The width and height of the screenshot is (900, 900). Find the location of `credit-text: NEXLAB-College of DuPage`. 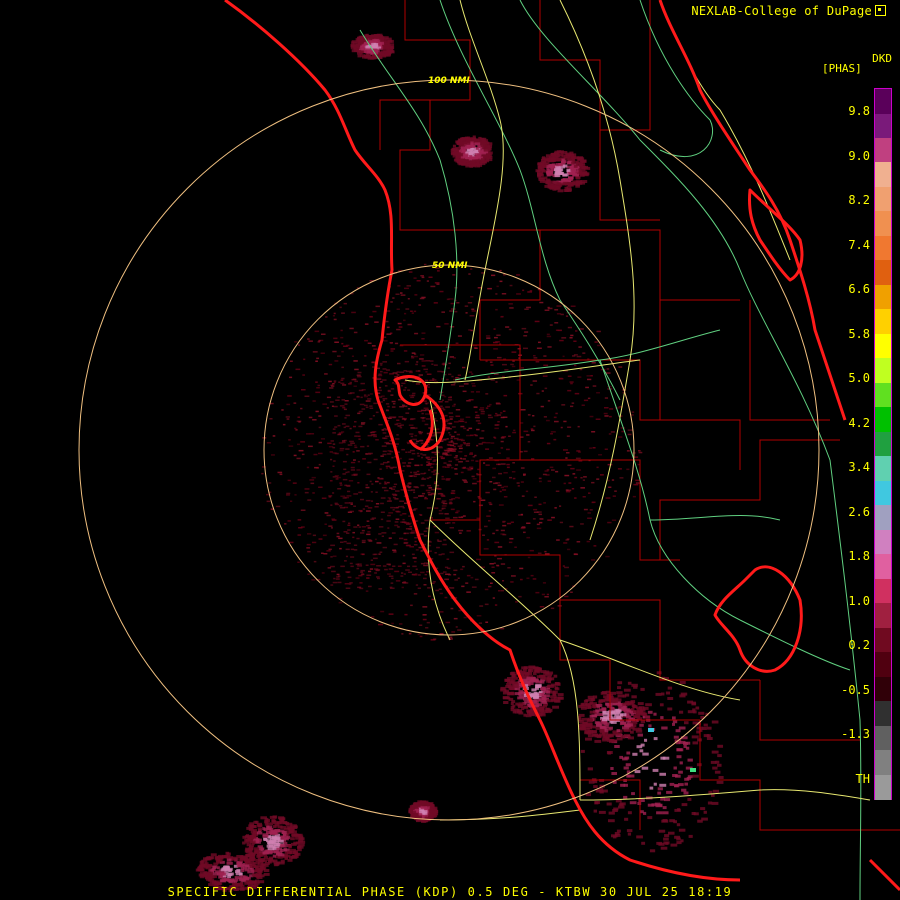

credit-text: NEXLAB-College of DuPage is located at coordinates (788, 11).